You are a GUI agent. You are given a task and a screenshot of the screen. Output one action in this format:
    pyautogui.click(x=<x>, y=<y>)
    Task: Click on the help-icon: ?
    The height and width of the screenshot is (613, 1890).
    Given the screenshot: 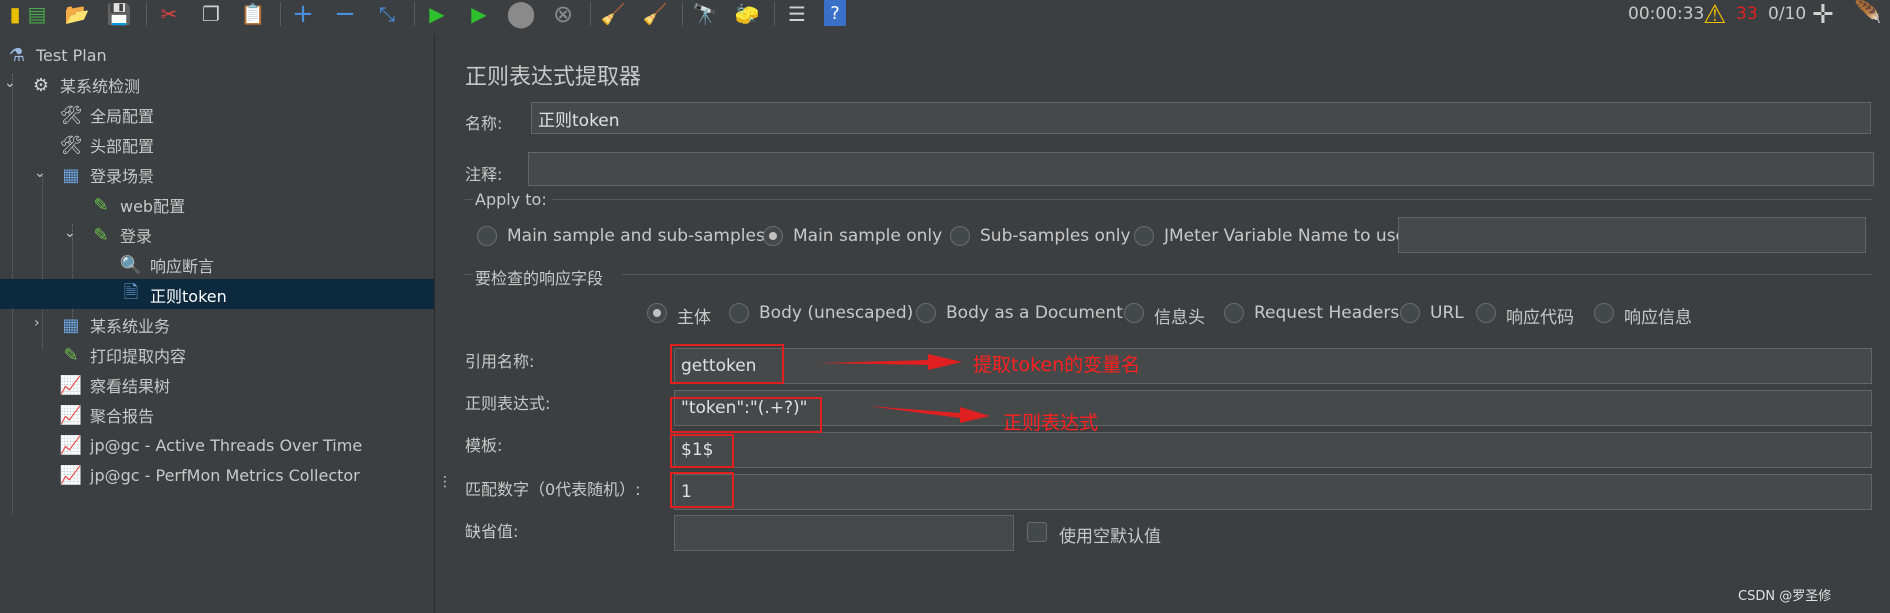 What is the action you would take?
    pyautogui.click(x=835, y=13)
    